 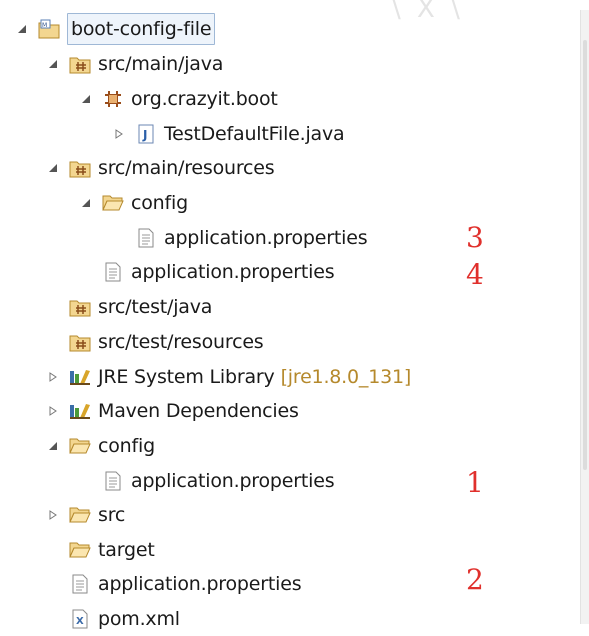 I want to click on annotation-number: 3, so click(x=475, y=237).